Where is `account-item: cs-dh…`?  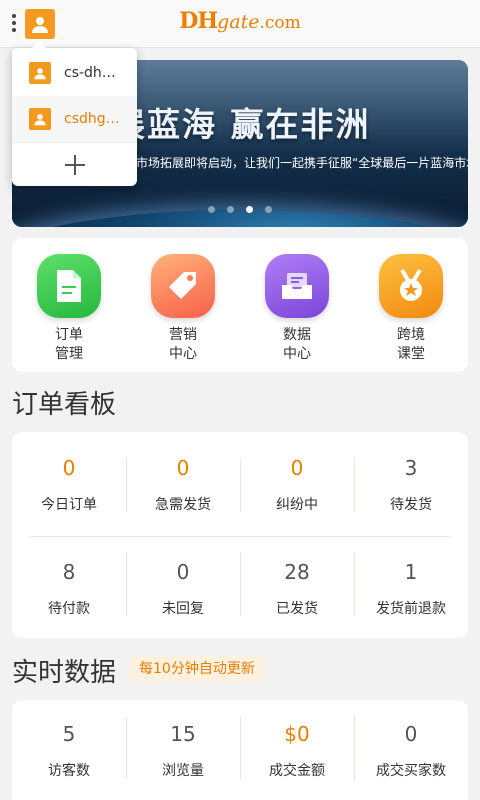 account-item: cs-dh… is located at coordinates (74, 73).